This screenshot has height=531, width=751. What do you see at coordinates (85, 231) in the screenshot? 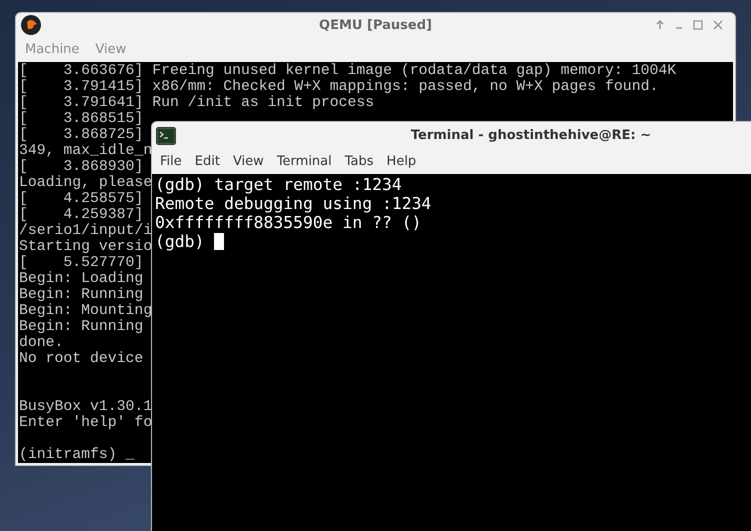
I see `console-line: /serio1/input/i` at bounding box center [85, 231].